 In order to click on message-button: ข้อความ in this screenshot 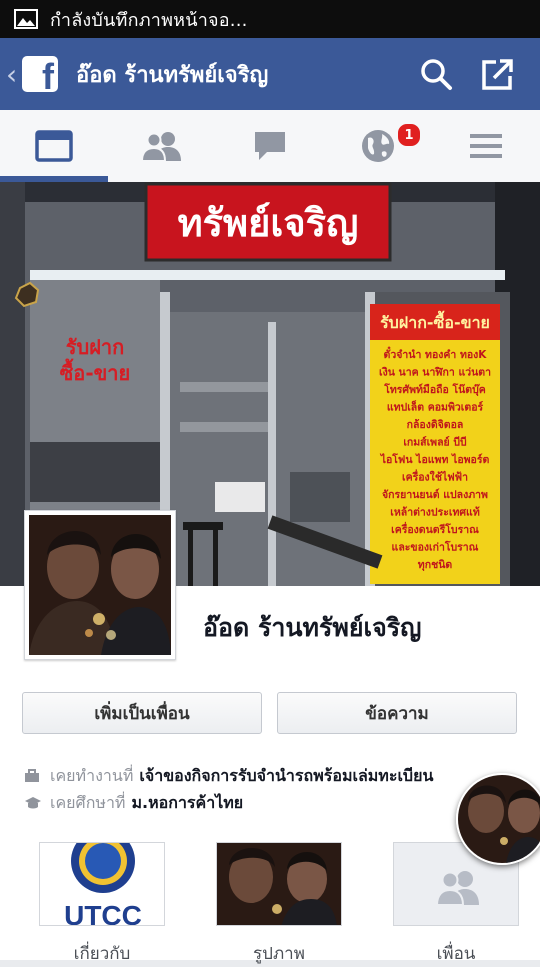, I will do `click(397, 713)`.